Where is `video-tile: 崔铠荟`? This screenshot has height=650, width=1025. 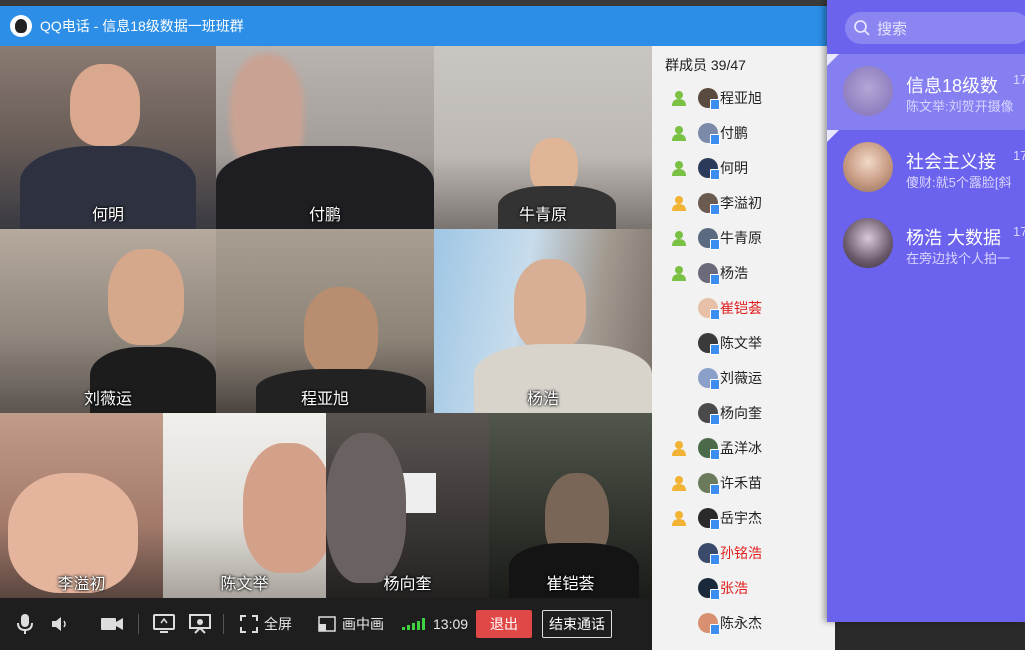
video-tile: 崔铠荟 is located at coordinates (570, 505).